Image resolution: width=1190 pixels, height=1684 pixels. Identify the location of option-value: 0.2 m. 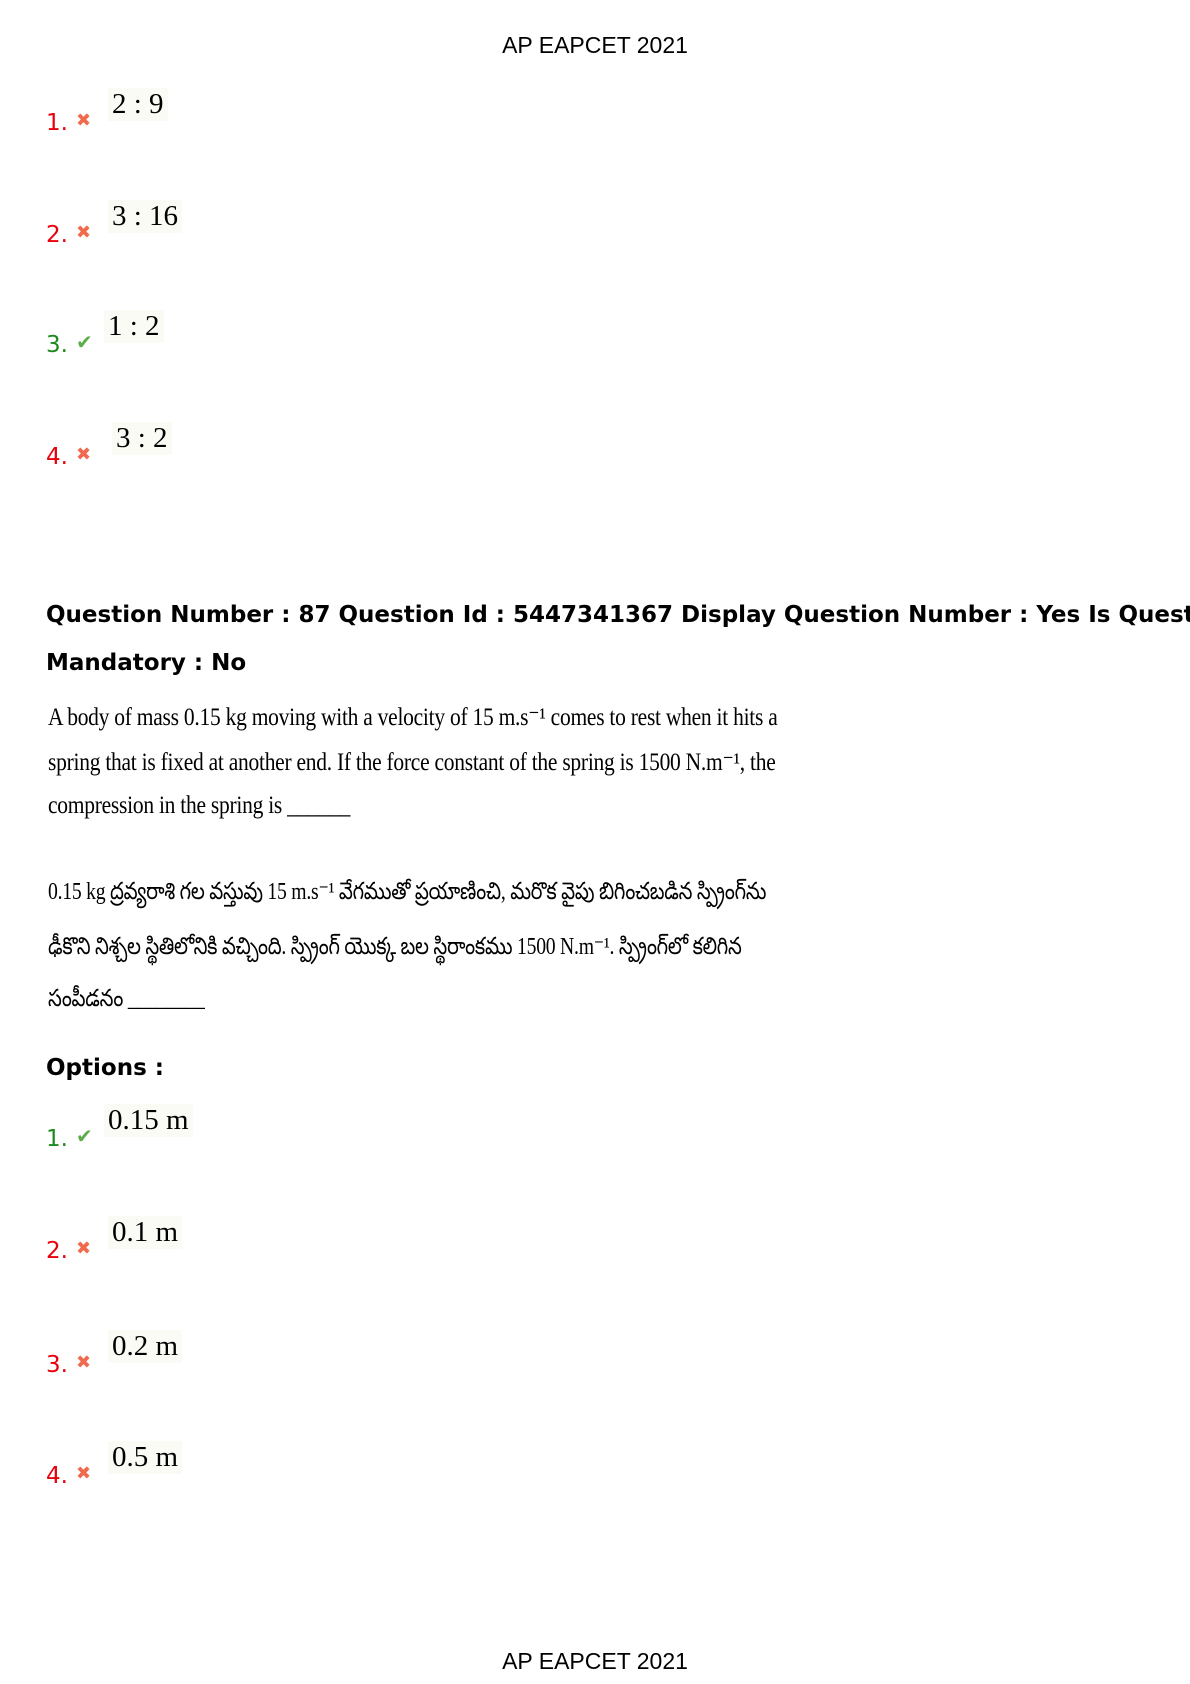
(145, 1346).